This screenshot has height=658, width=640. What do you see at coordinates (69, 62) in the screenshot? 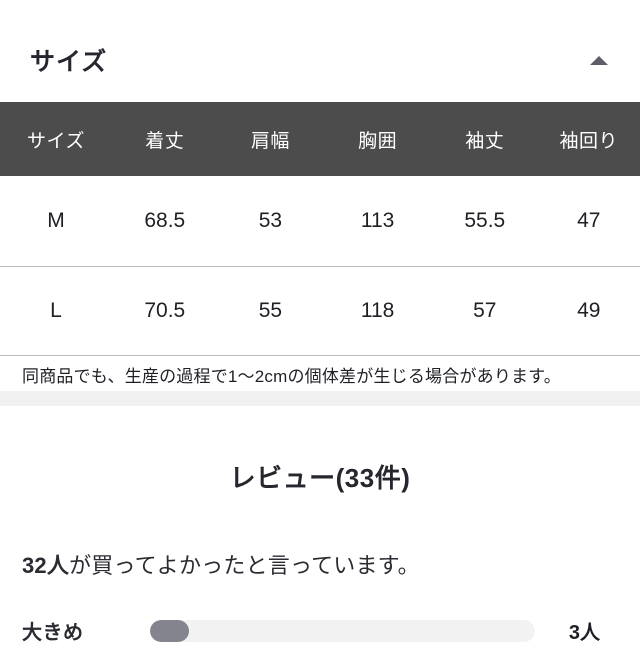
I see `page-title: サイズ` at bounding box center [69, 62].